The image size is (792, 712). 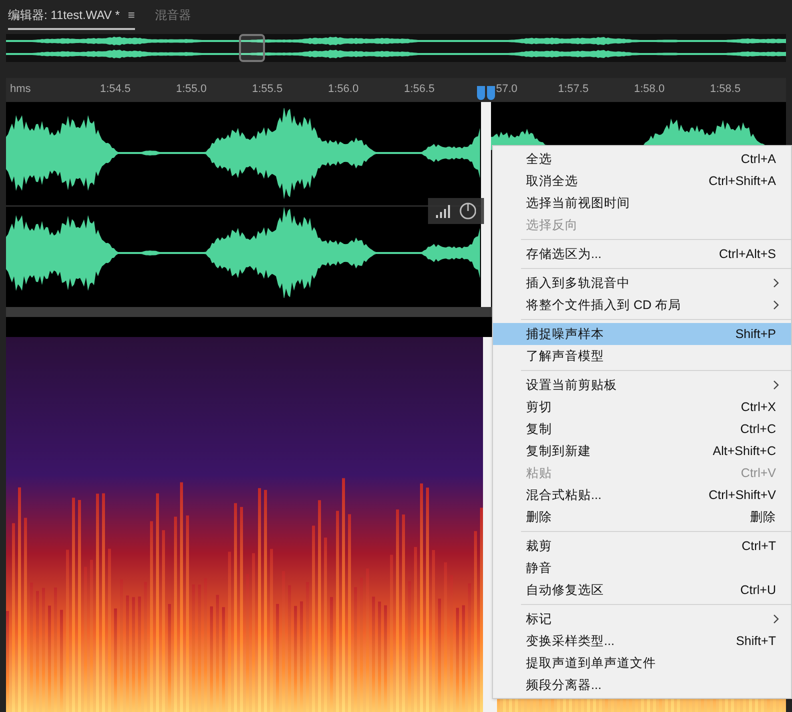 What do you see at coordinates (539, 159) in the screenshot?
I see `menu-item-label: 全选` at bounding box center [539, 159].